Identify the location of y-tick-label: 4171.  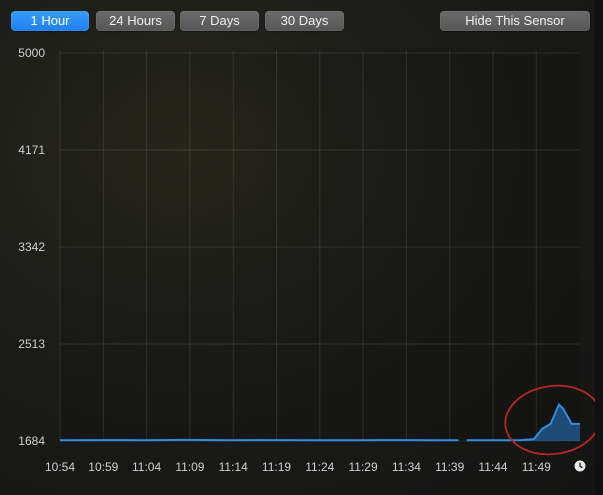
(31, 150).